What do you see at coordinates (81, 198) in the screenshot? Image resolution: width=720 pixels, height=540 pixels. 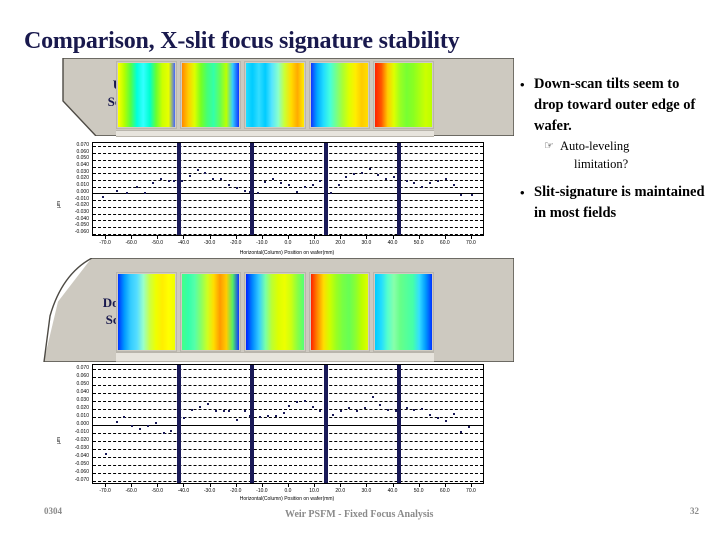 I see `chart-ytick-label: -0.010` at bounding box center [81, 198].